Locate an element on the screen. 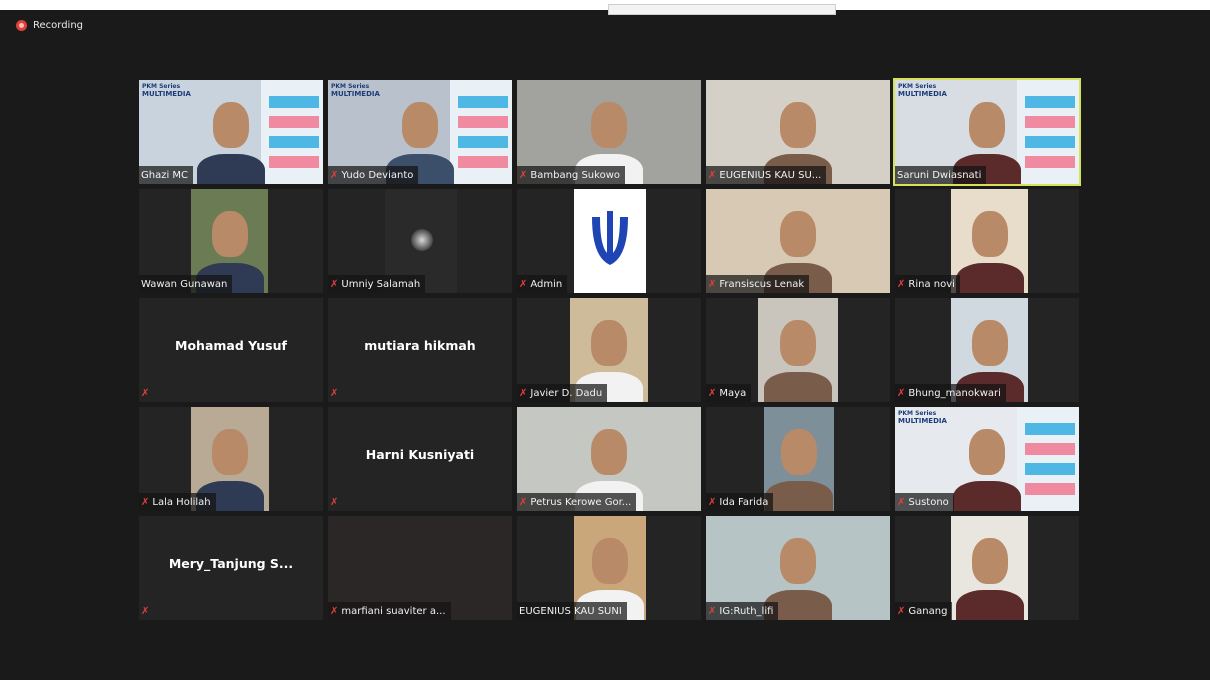 This screenshot has height=680, width=1210. participant-name-label: Sustono is located at coordinates (928, 502).